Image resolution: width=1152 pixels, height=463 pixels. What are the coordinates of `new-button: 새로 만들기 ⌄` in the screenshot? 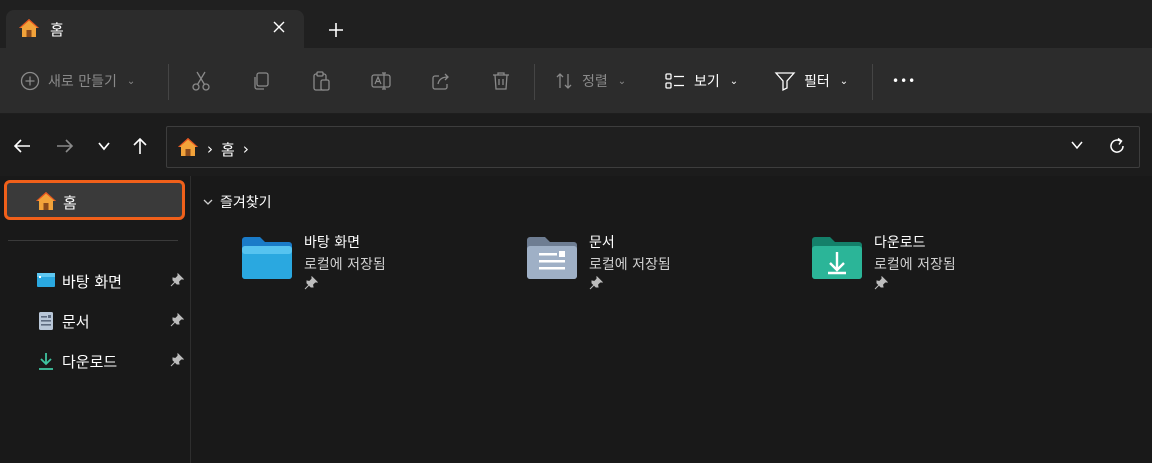 It's located at (77, 81).